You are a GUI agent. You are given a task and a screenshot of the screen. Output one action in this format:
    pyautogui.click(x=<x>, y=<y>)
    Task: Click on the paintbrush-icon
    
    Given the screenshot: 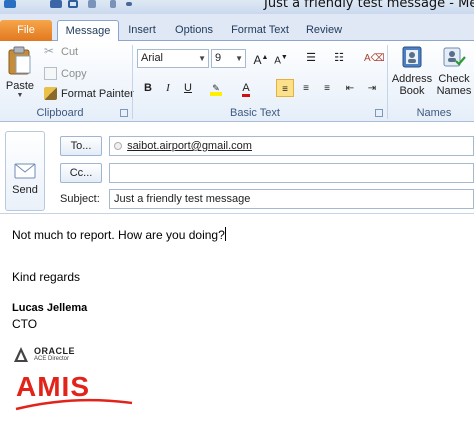 What is the action you would take?
    pyautogui.click(x=50, y=93)
    